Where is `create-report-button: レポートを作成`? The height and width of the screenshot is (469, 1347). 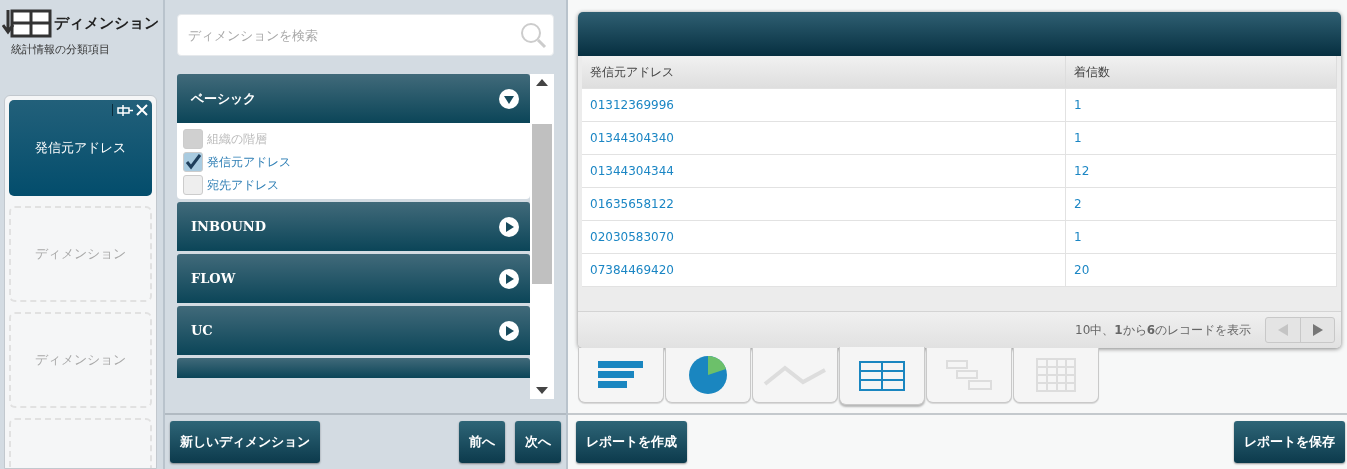
create-report-button: レポートを作成 is located at coordinates (631, 442).